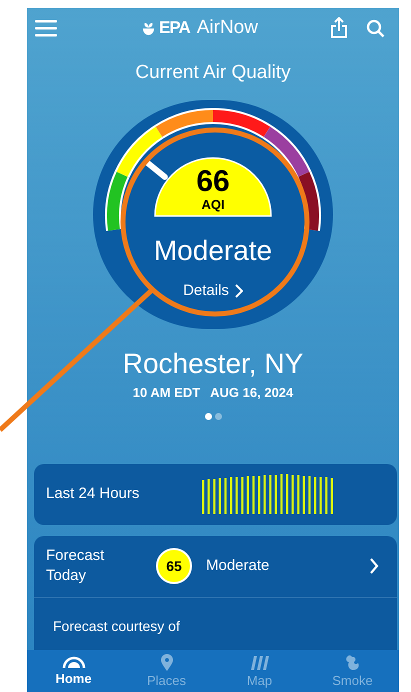 This screenshot has height=692, width=411. I want to click on details-link: Details, so click(213, 291).